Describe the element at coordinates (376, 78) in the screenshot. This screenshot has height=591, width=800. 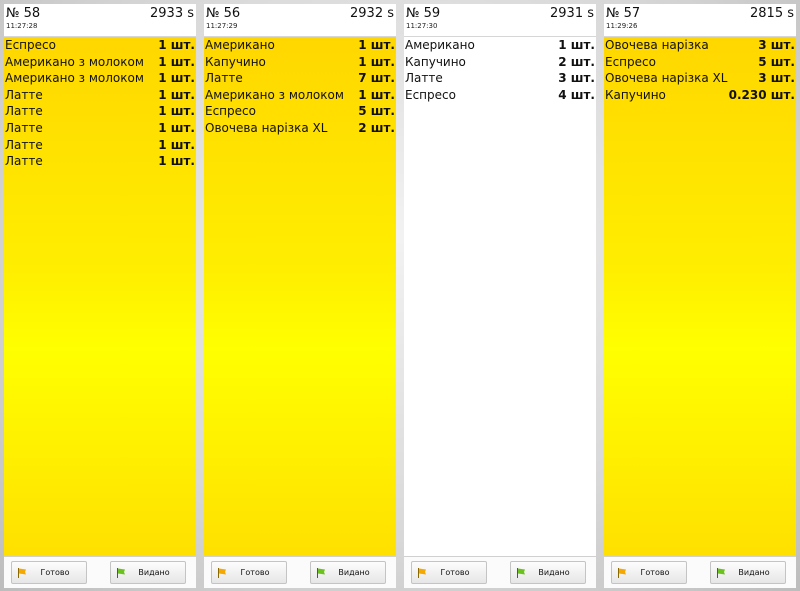
I see `order-item-qty: 7 шт.` at that location.